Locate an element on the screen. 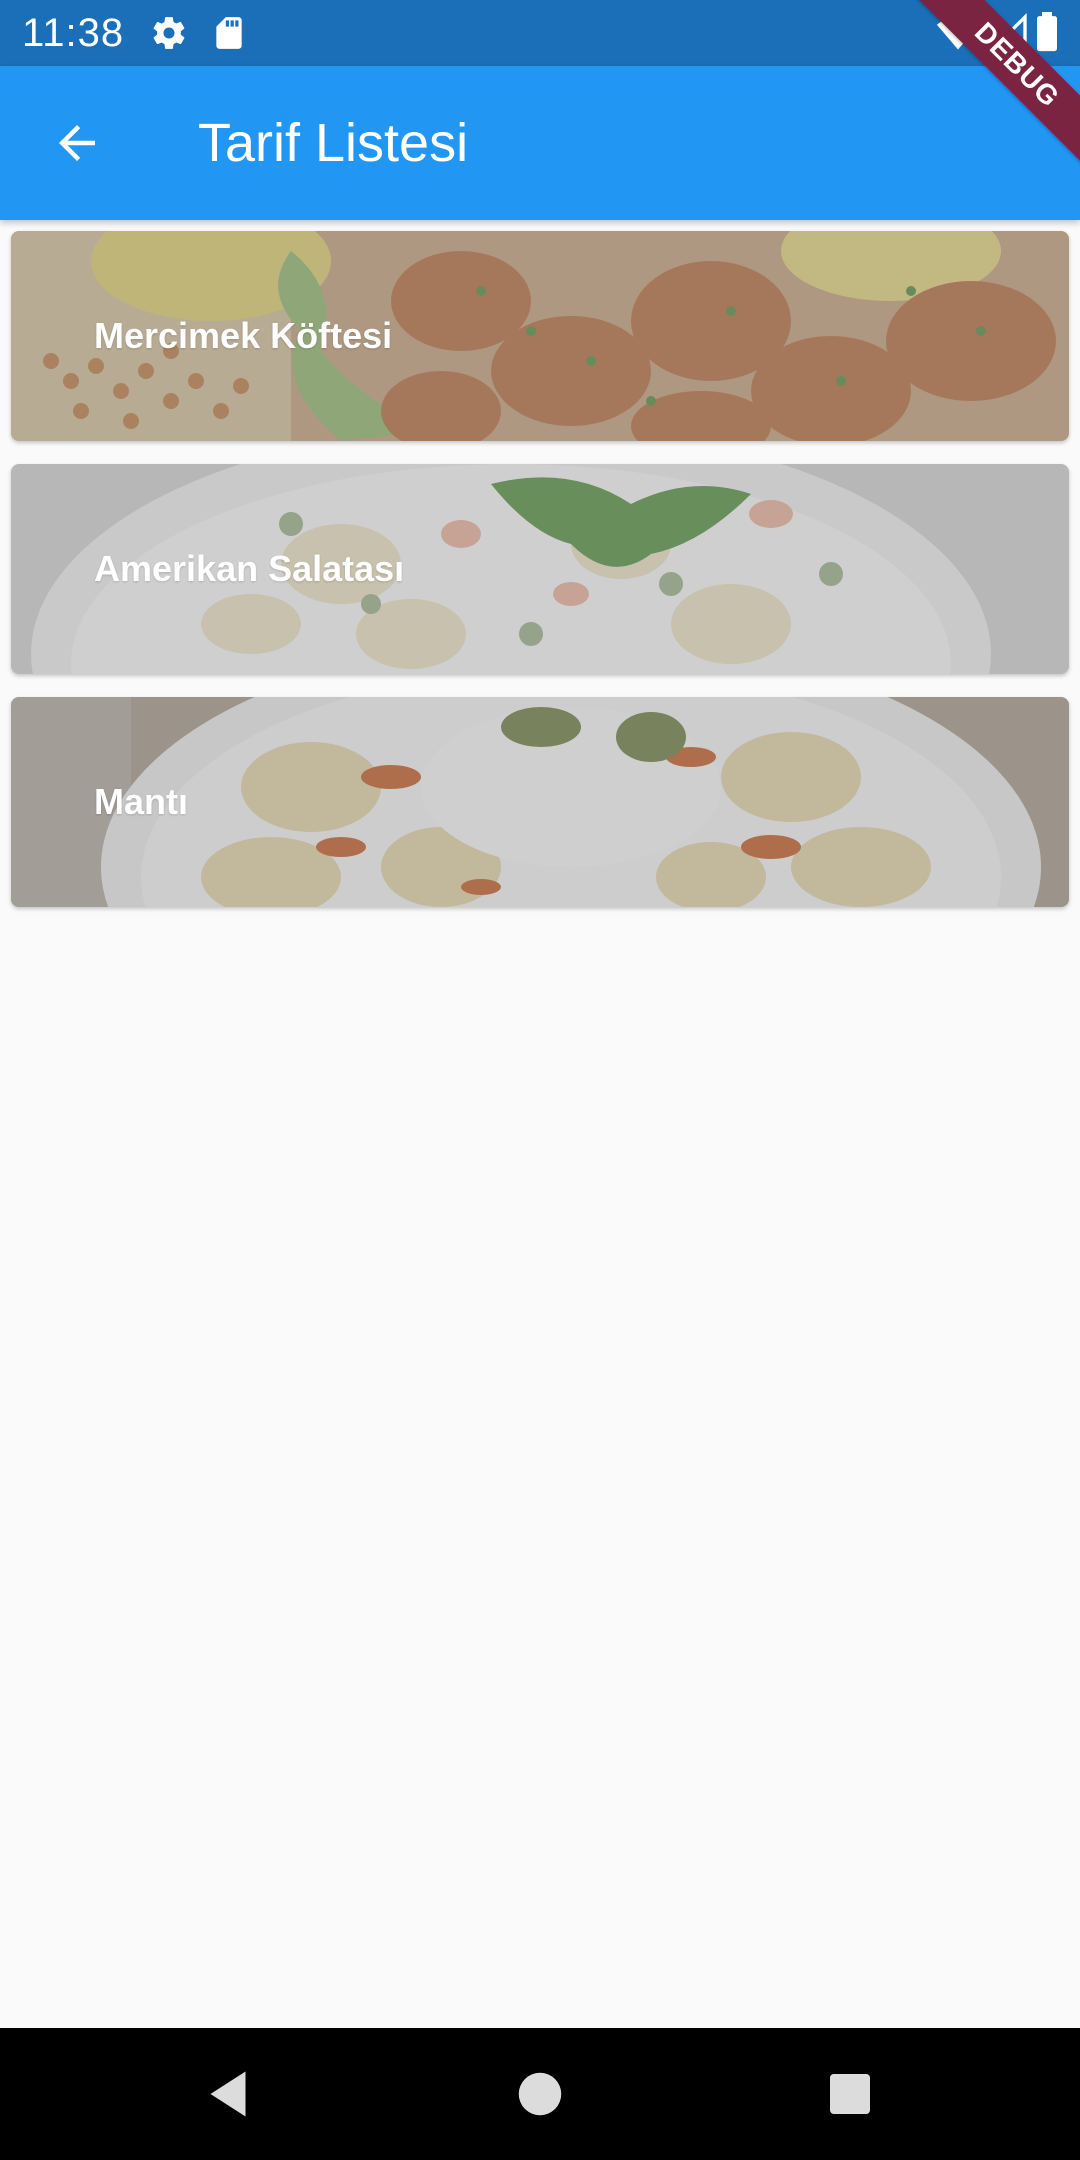 The height and width of the screenshot is (2160, 1080). nav-back-button is located at coordinates (228, 2094).